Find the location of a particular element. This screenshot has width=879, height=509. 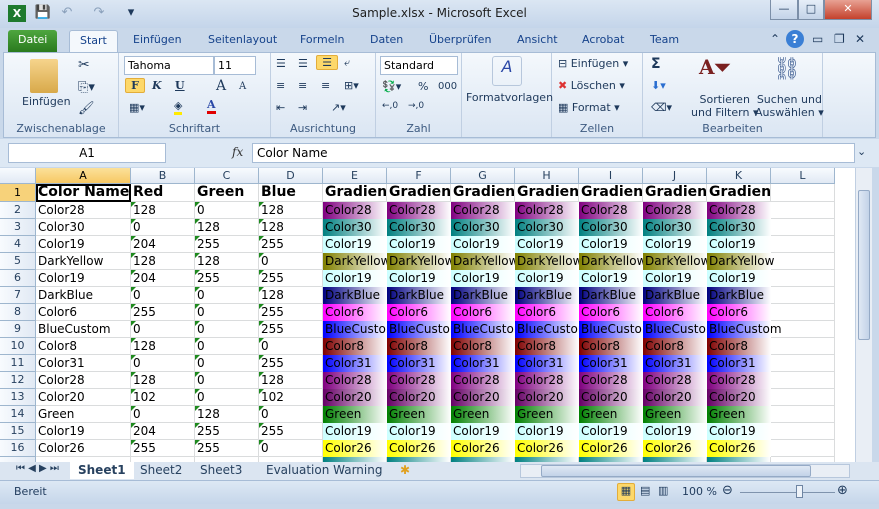

vertical-scrollbar is located at coordinates (863, 315).